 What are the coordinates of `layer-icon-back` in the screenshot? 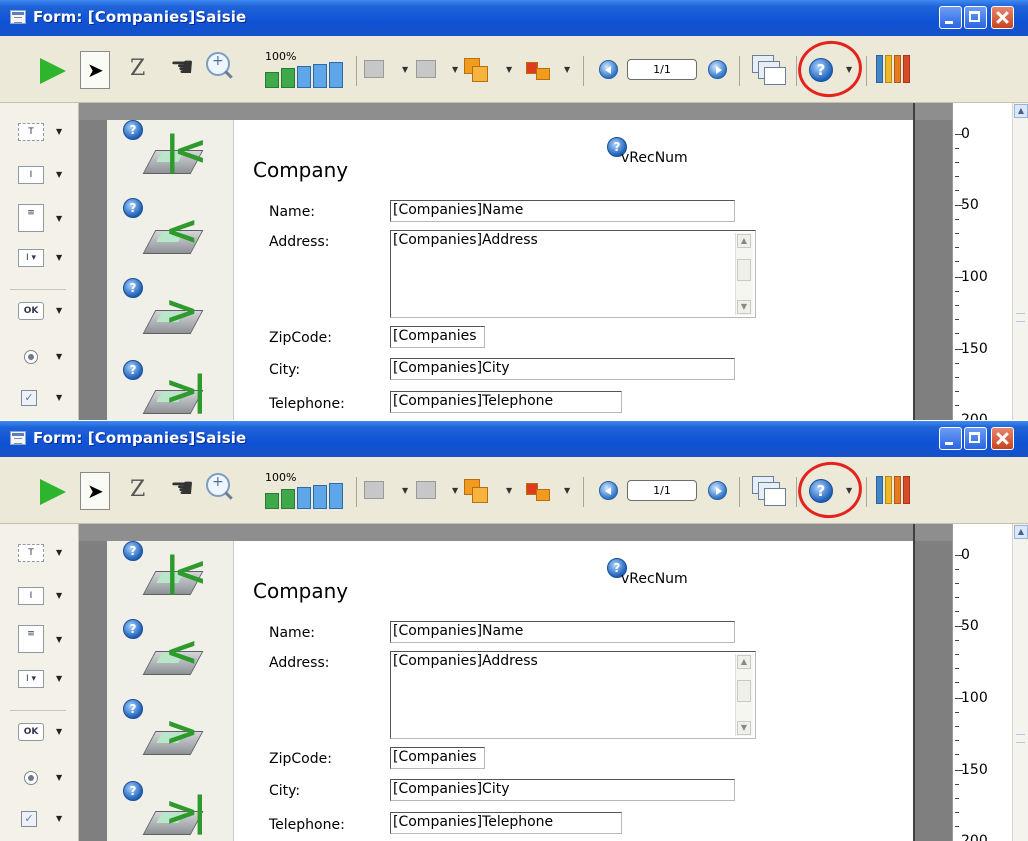 It's located at (480, 495).